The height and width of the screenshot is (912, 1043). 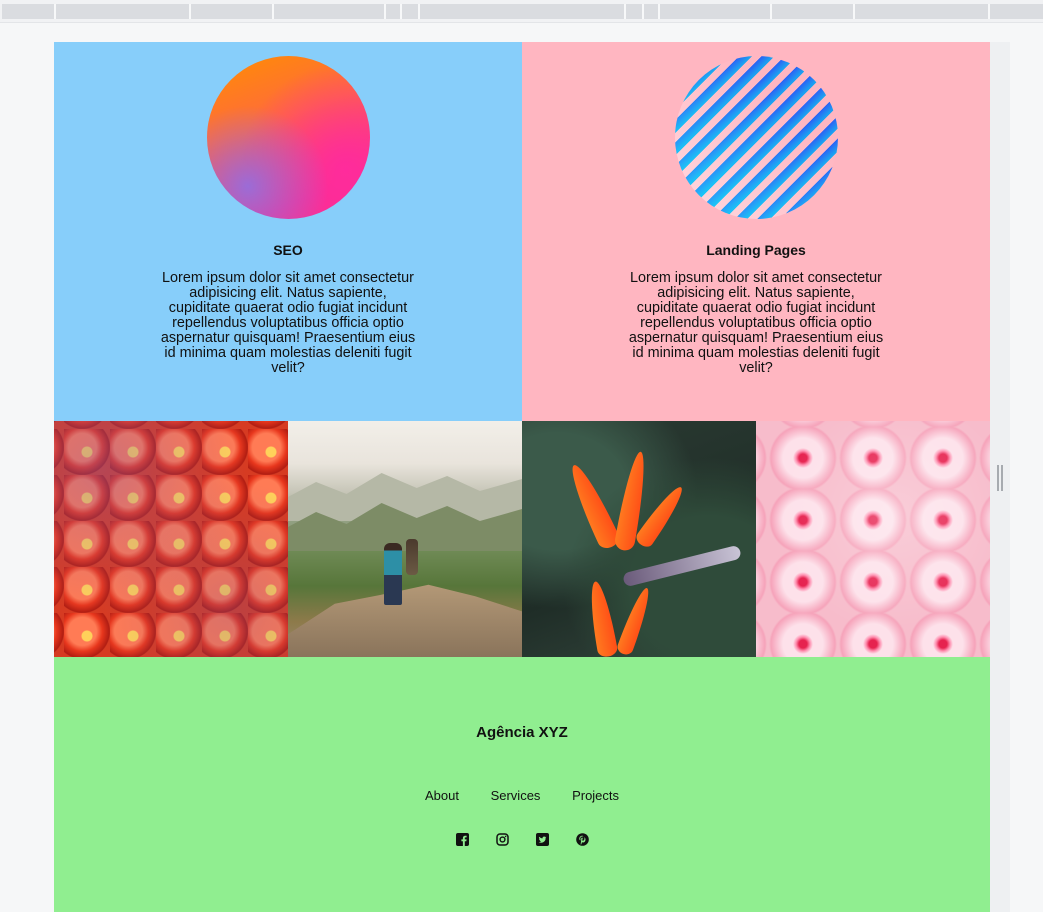 What do you see at coordinates (442, 795) in the screenshot?
I see `nav-link-about: About` at bounding box center [442, 795].